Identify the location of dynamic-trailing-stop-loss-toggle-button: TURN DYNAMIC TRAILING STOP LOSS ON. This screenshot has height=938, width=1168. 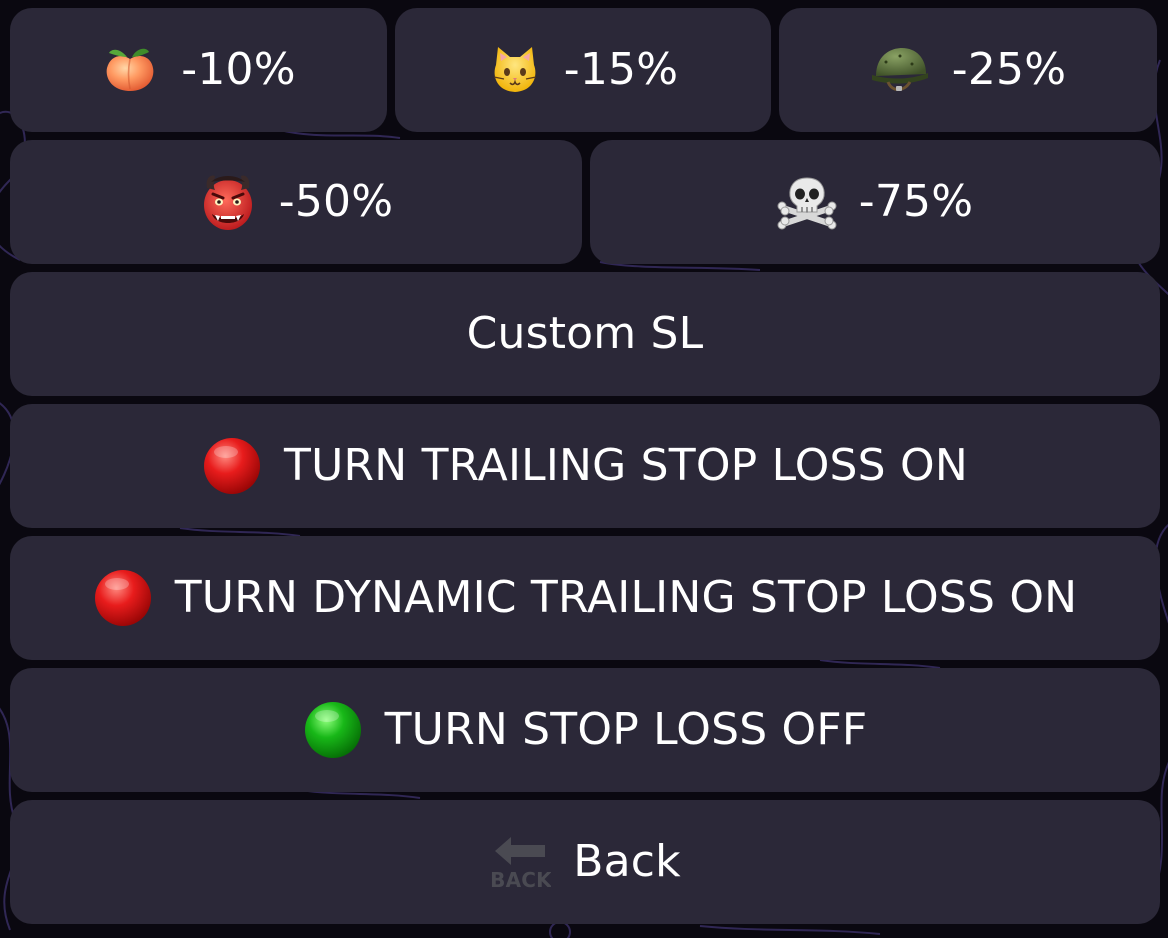
(585, 598).